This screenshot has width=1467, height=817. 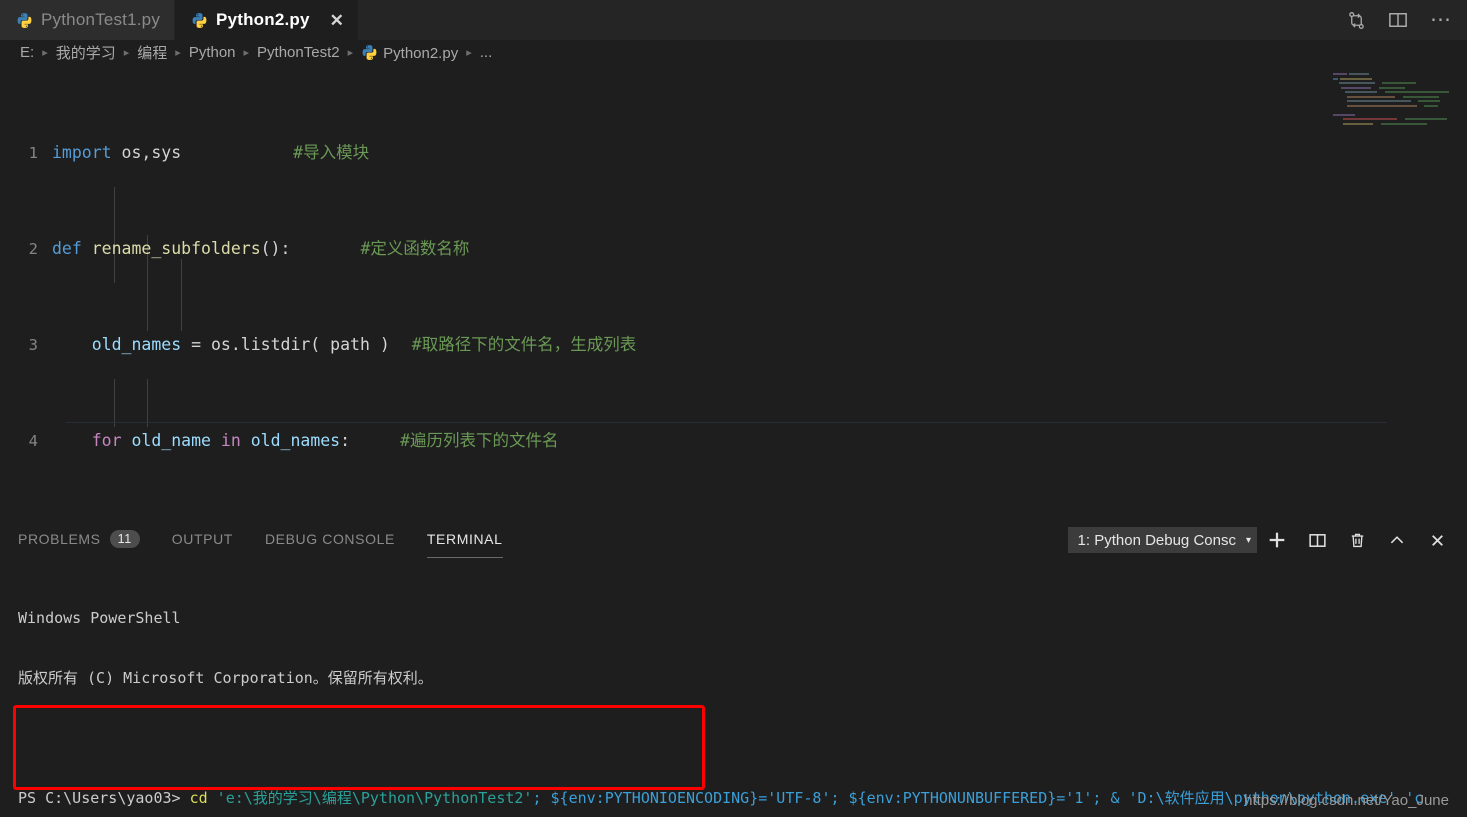 What do you see at coordinates (759, 441) in the screenshot?
I see `code-text: for old_name in old_names: #遍历列表下的文件名` at bounding box center [759, 441].